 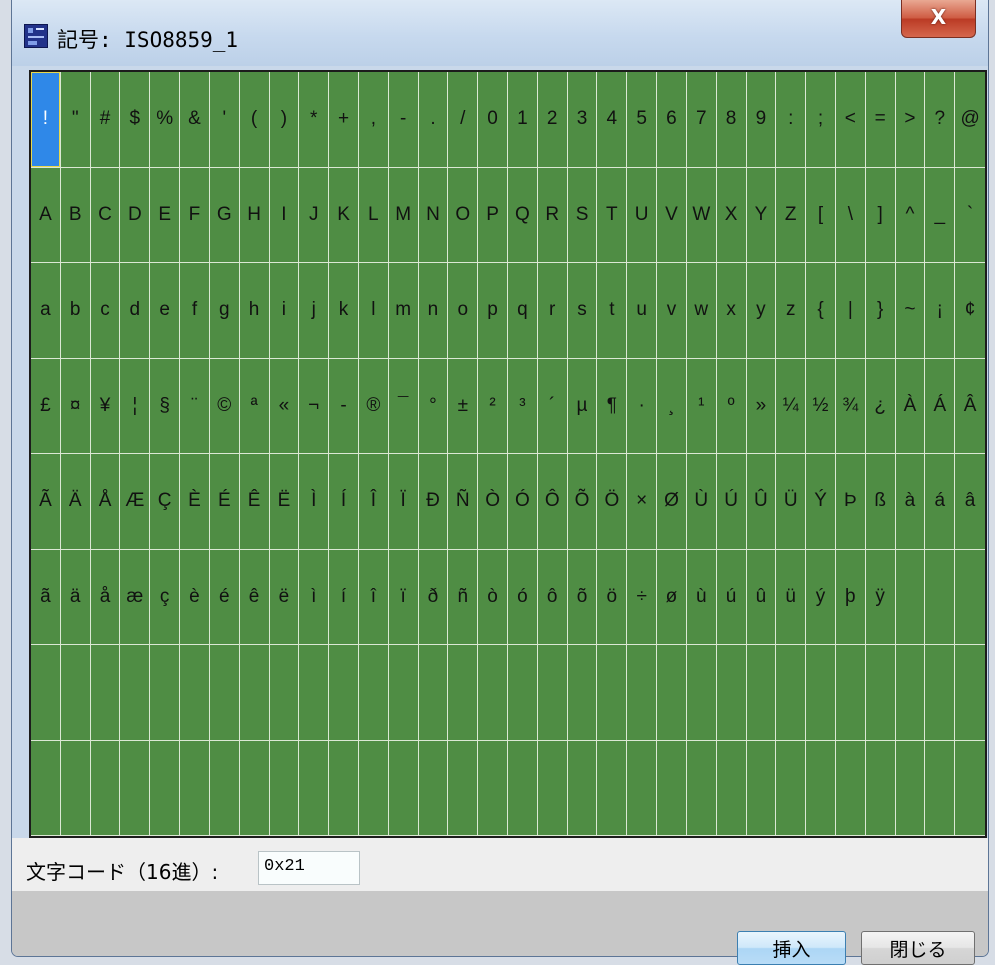 I want to click on char-cell: &, so click(x=195, y=120).